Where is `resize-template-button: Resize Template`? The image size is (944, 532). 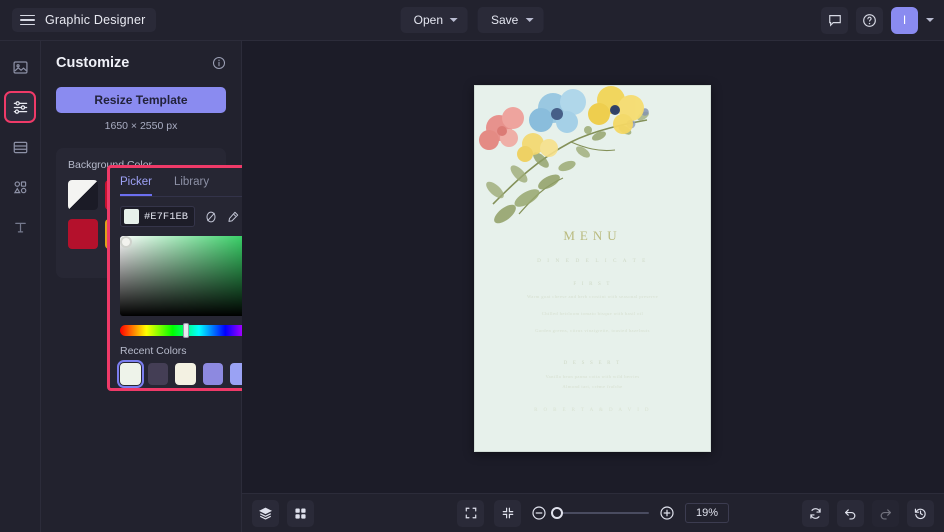 resize-template-button: Resize Template is located at coordinates (141, 100).